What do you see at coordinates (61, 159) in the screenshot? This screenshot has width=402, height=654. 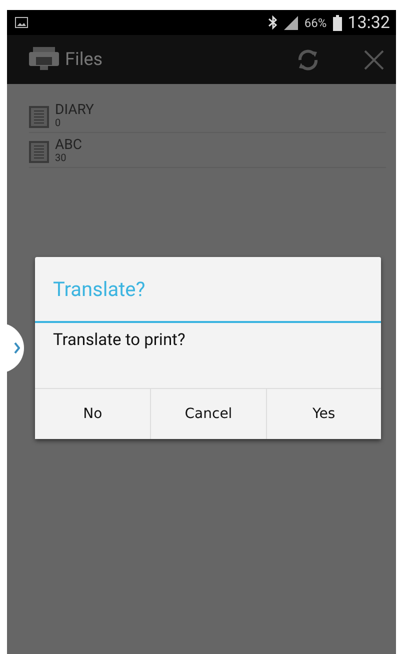 I see `file-count: 30` at bounding box center [61, 159].